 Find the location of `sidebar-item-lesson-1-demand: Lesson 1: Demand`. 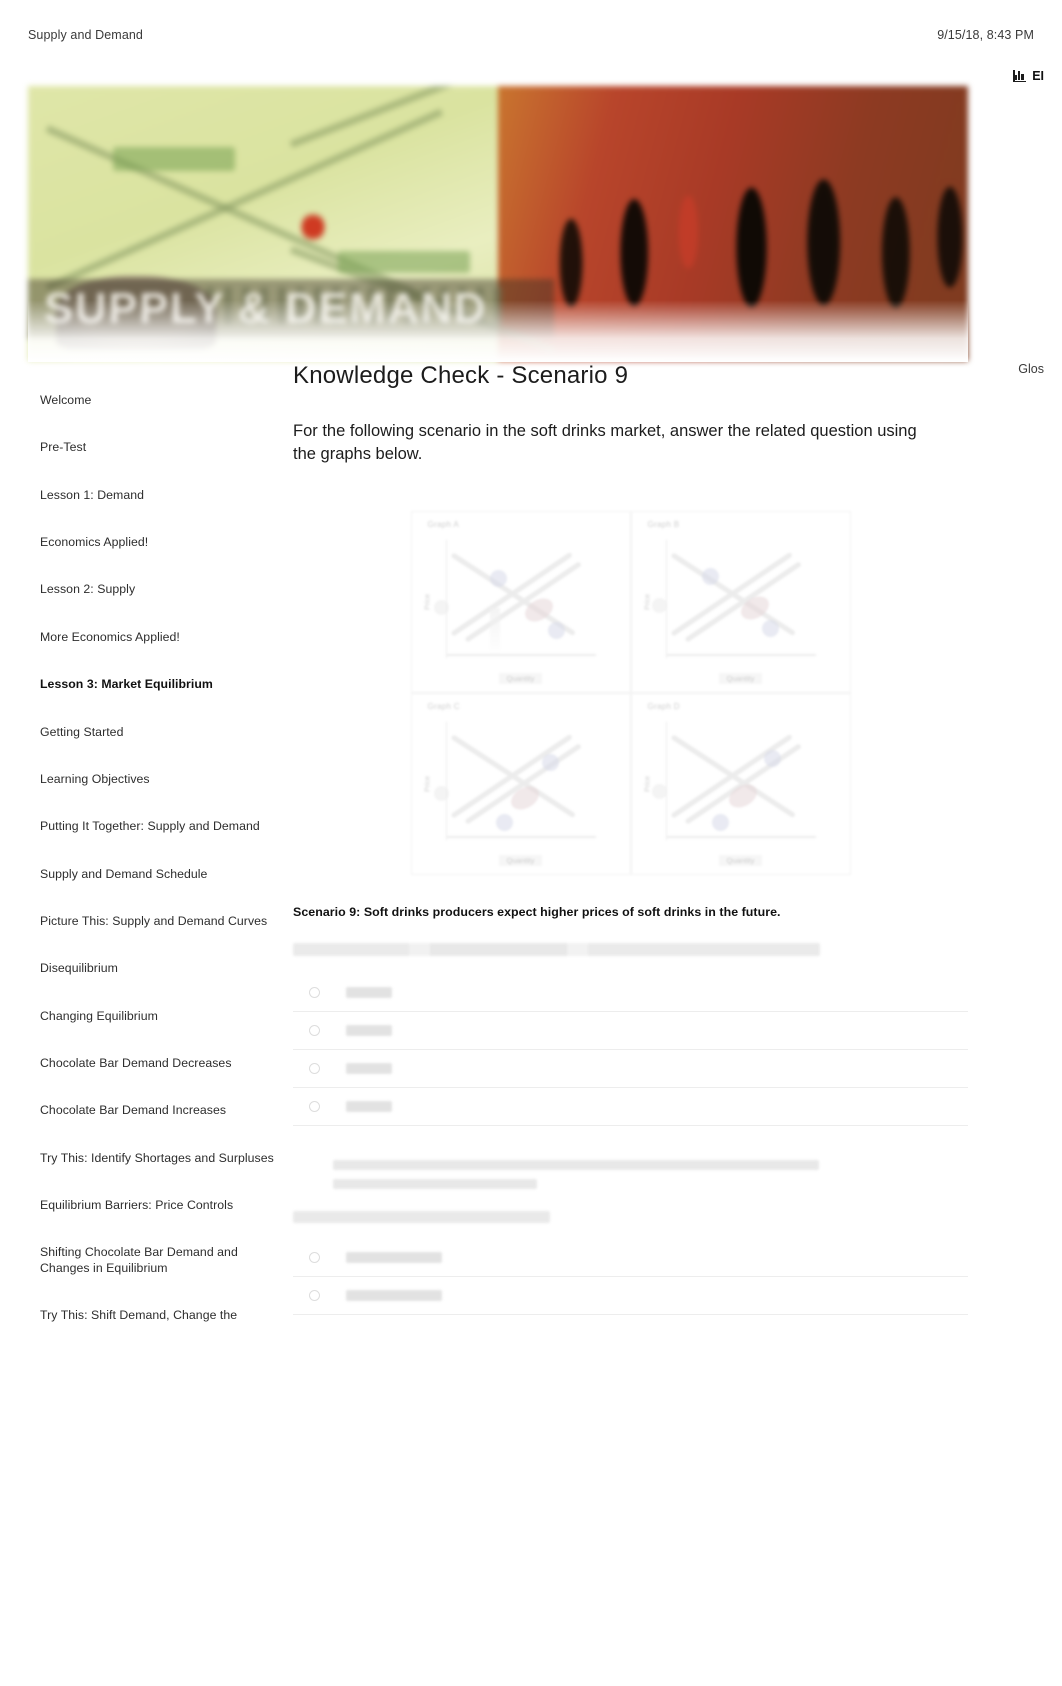

sidebar-item-lesson-1-demand: Lesson 1: Demand is located at coordinates (158, 495).